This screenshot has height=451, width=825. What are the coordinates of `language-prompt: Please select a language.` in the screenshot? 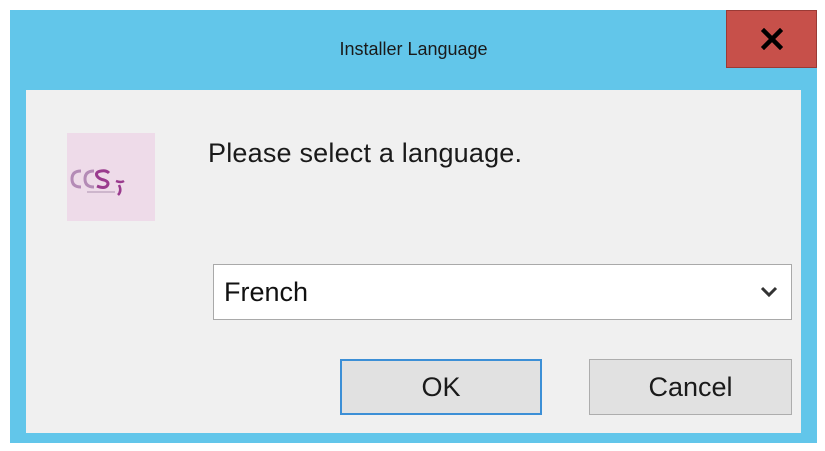 It's located at (365, 153).